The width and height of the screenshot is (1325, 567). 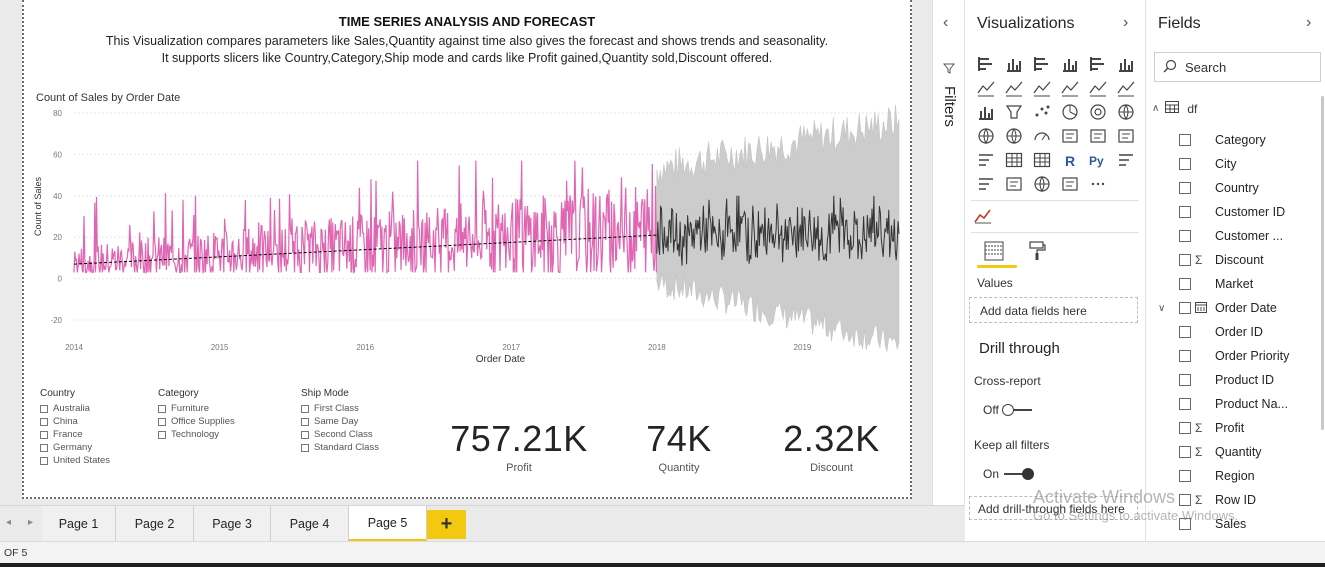 I want to click on paint-roller-icon, so click(x=1037, y=252).